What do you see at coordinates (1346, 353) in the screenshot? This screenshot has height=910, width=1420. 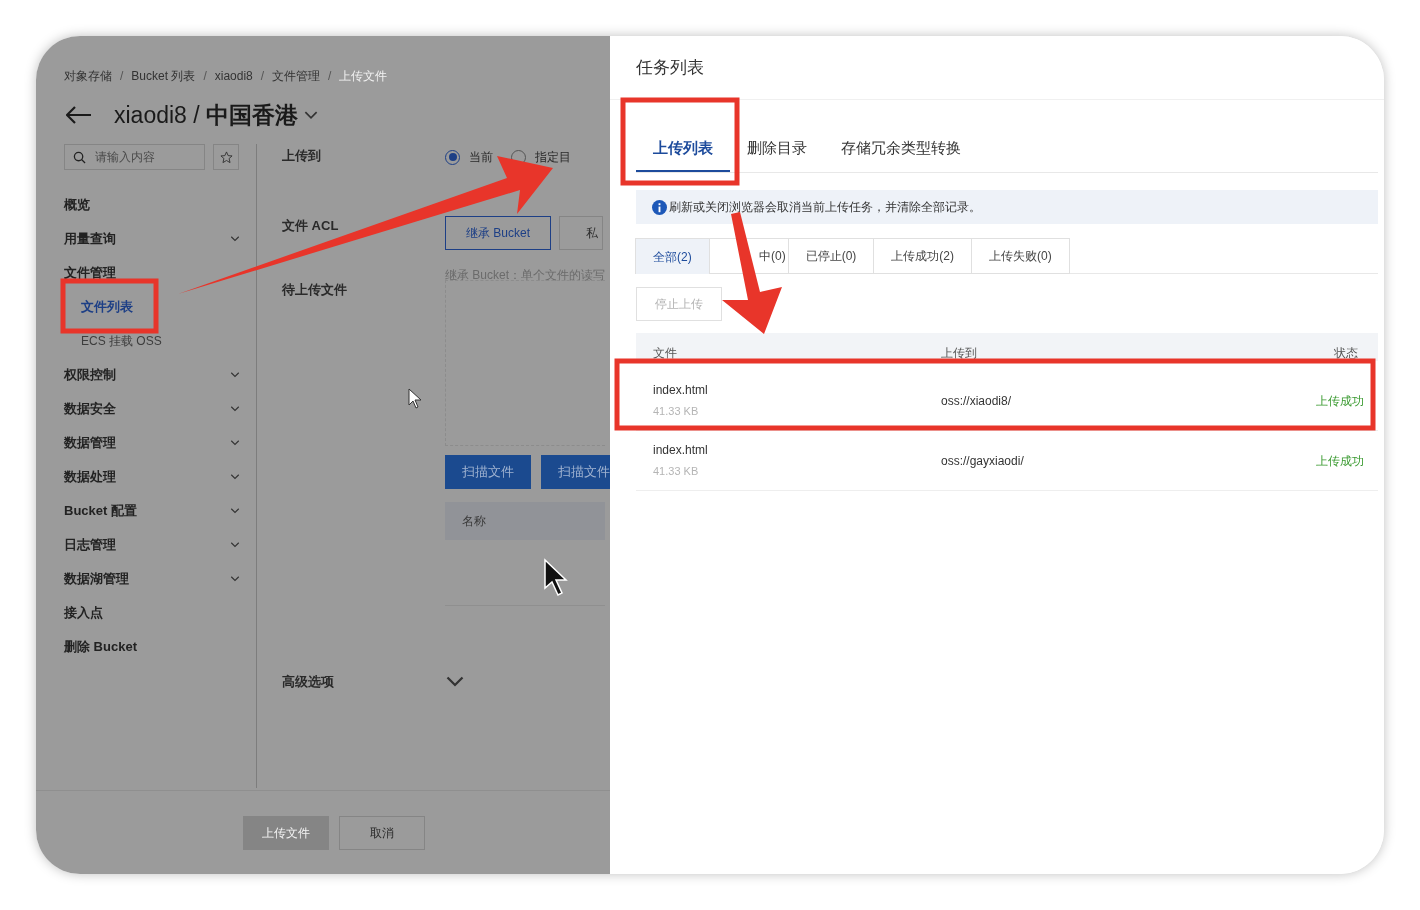 I see `column-header: 状态` at bounding box center [1346, 353].